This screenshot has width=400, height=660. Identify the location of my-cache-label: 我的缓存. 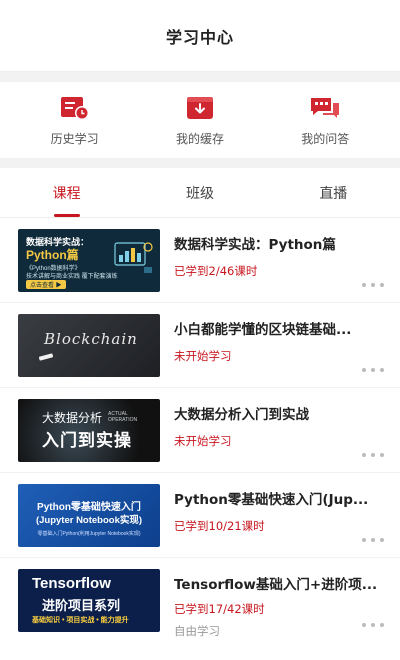
(199, 138).